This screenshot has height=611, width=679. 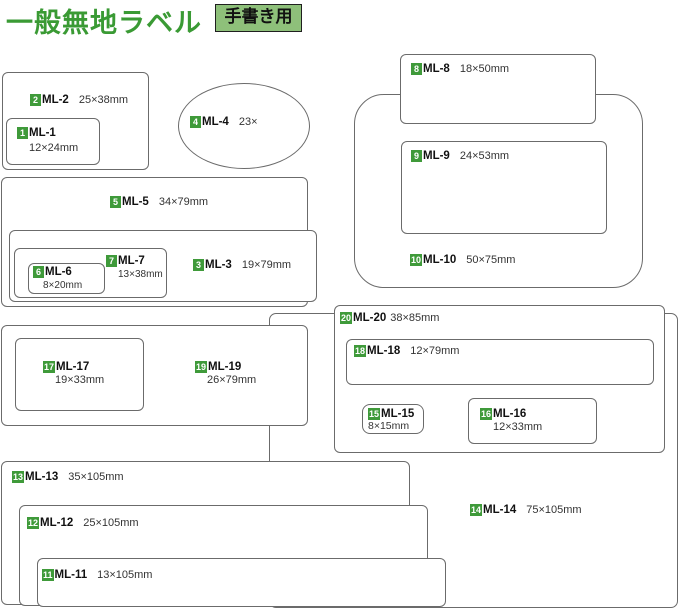 I want to click on label-text-ml9: 9 ML-9 24×53mm, so click(x=460, y=156).